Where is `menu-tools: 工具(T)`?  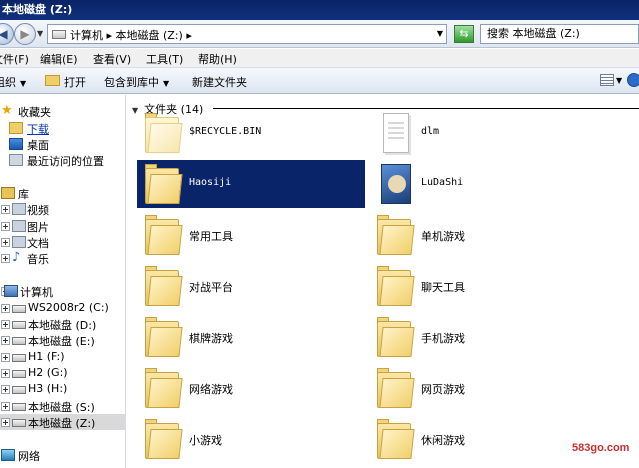 menu-tools: 工具(T) is located at coordinates (164, 59).